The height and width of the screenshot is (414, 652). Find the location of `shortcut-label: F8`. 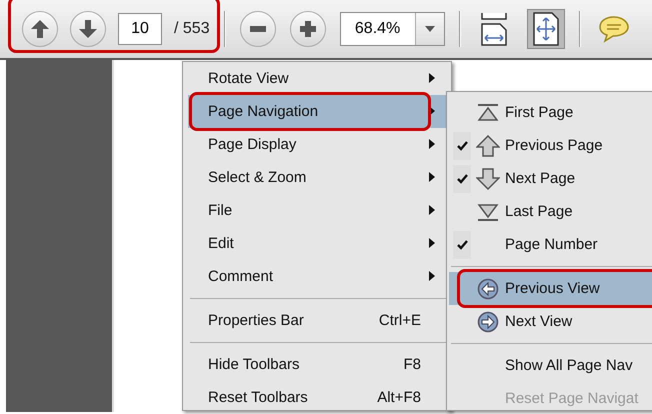

shortcut-label: F8 is located at coordinates (412, 364).